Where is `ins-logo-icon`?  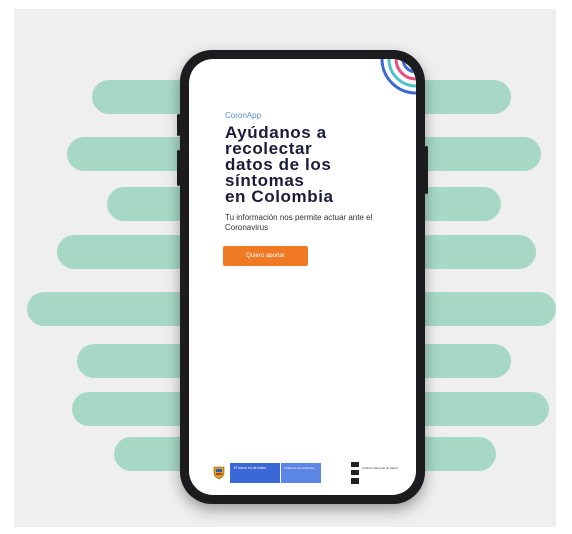 ins-logo-icon is located at coordinates (355, 473).